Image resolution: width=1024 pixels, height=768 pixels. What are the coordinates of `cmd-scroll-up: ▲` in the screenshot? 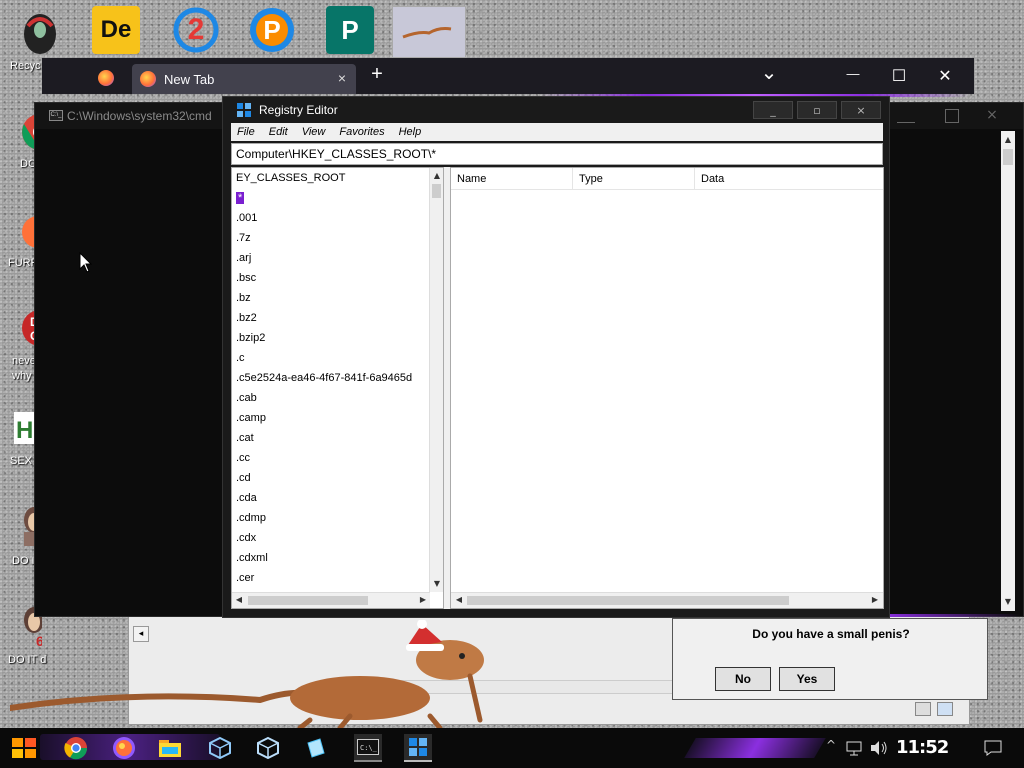 It's located at (1008, 140).